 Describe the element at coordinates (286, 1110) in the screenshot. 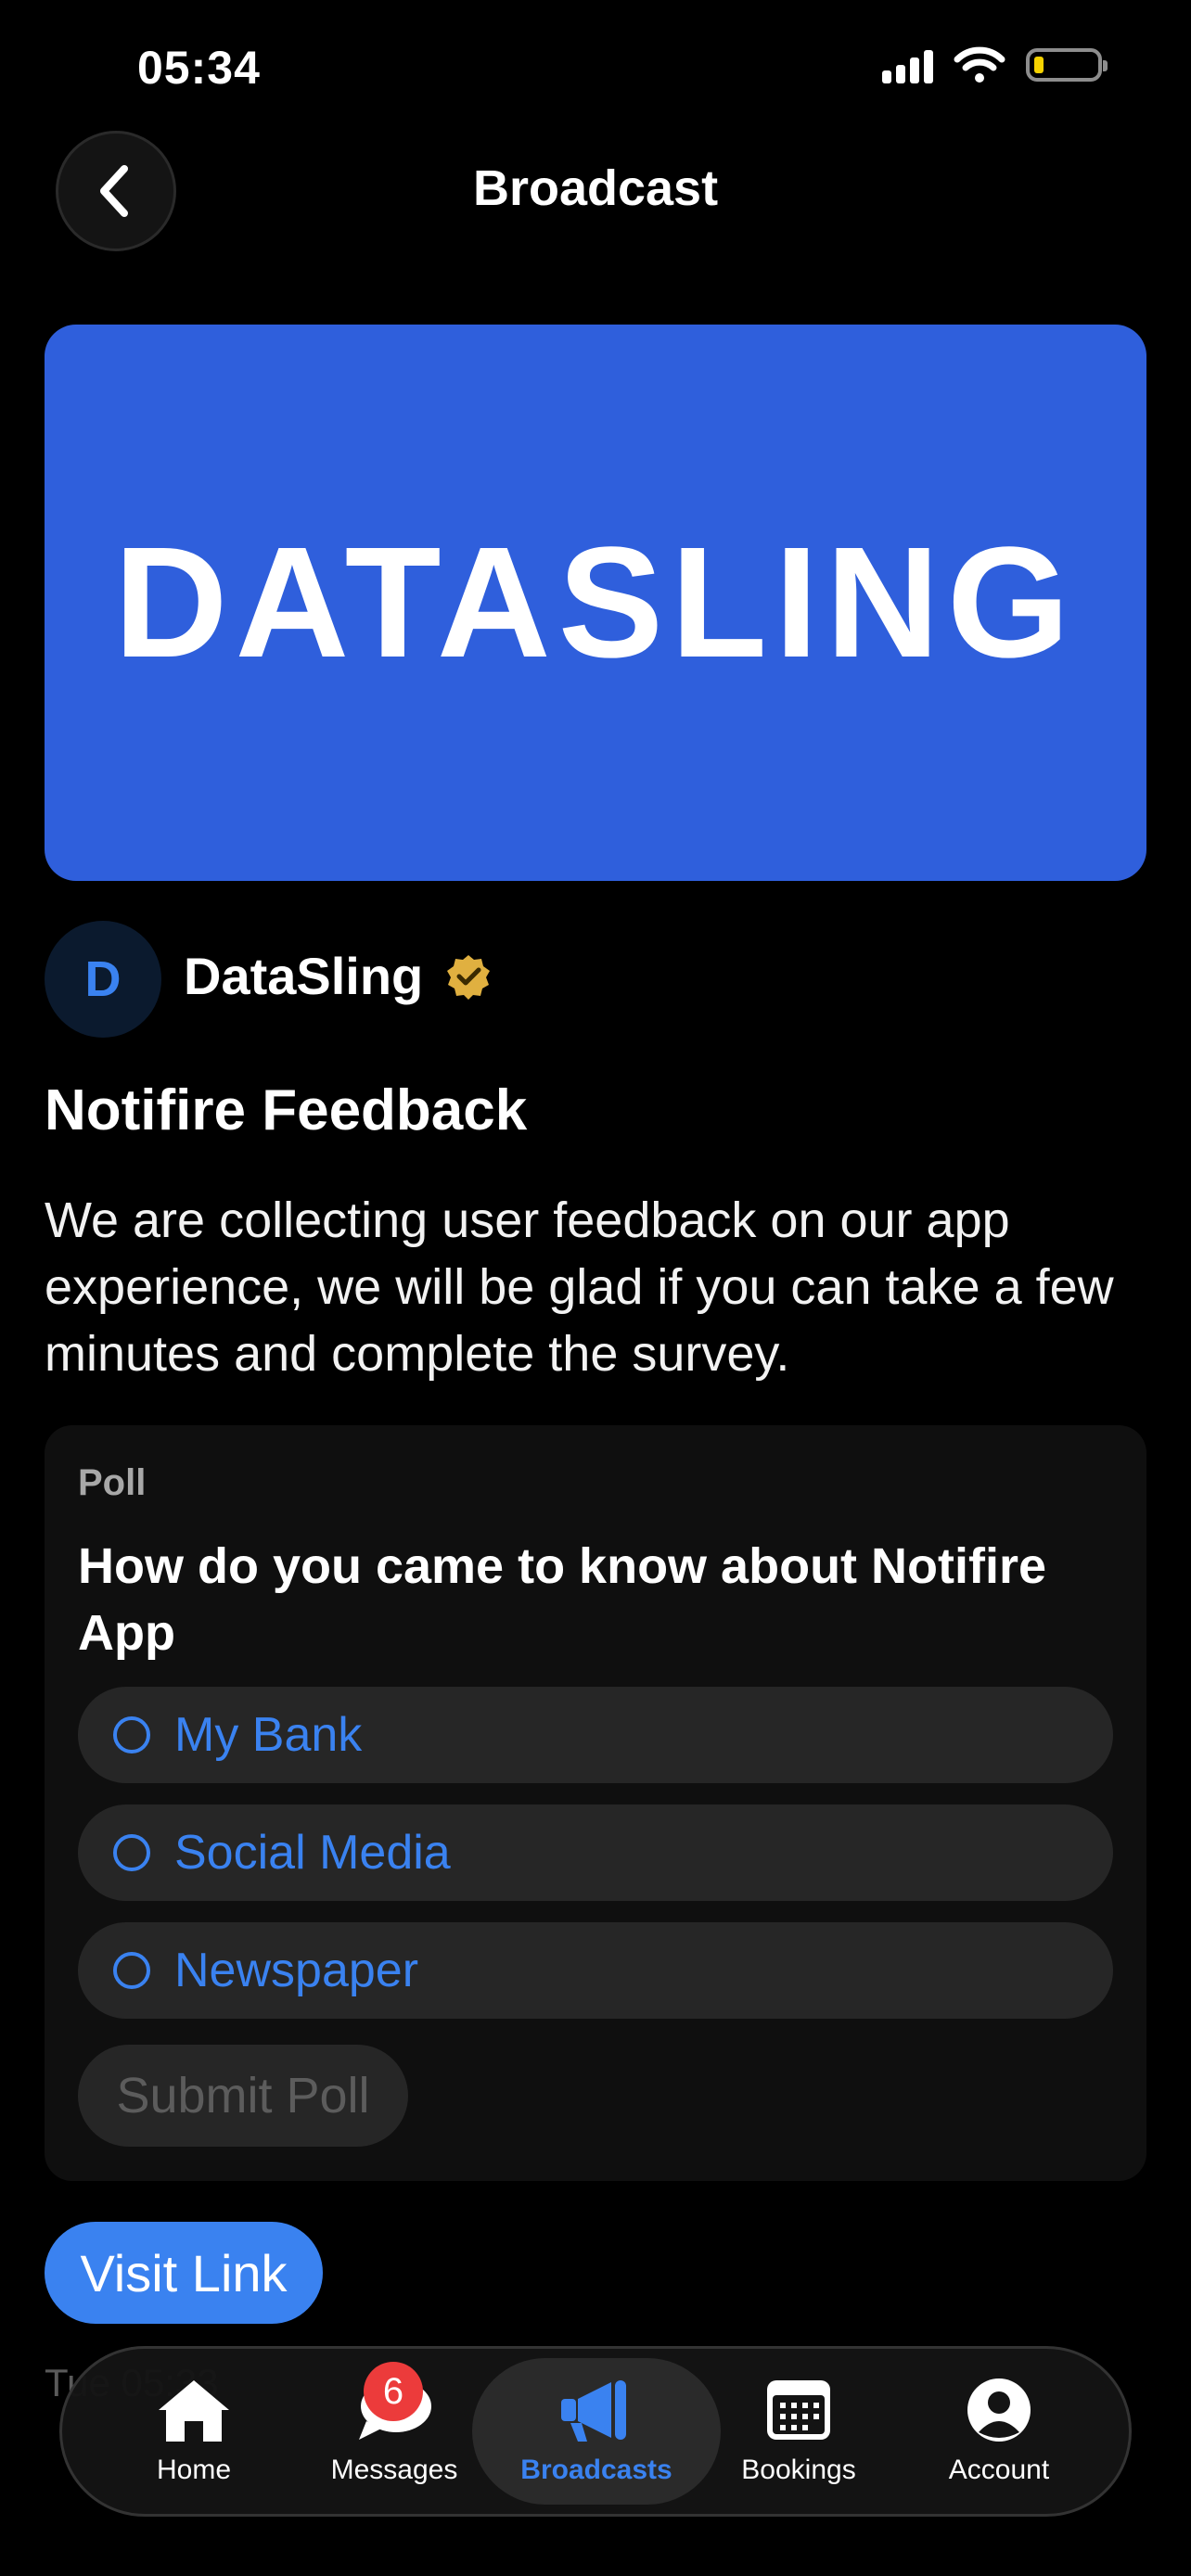

I see `post-title: Notifire Feedback` at that location.